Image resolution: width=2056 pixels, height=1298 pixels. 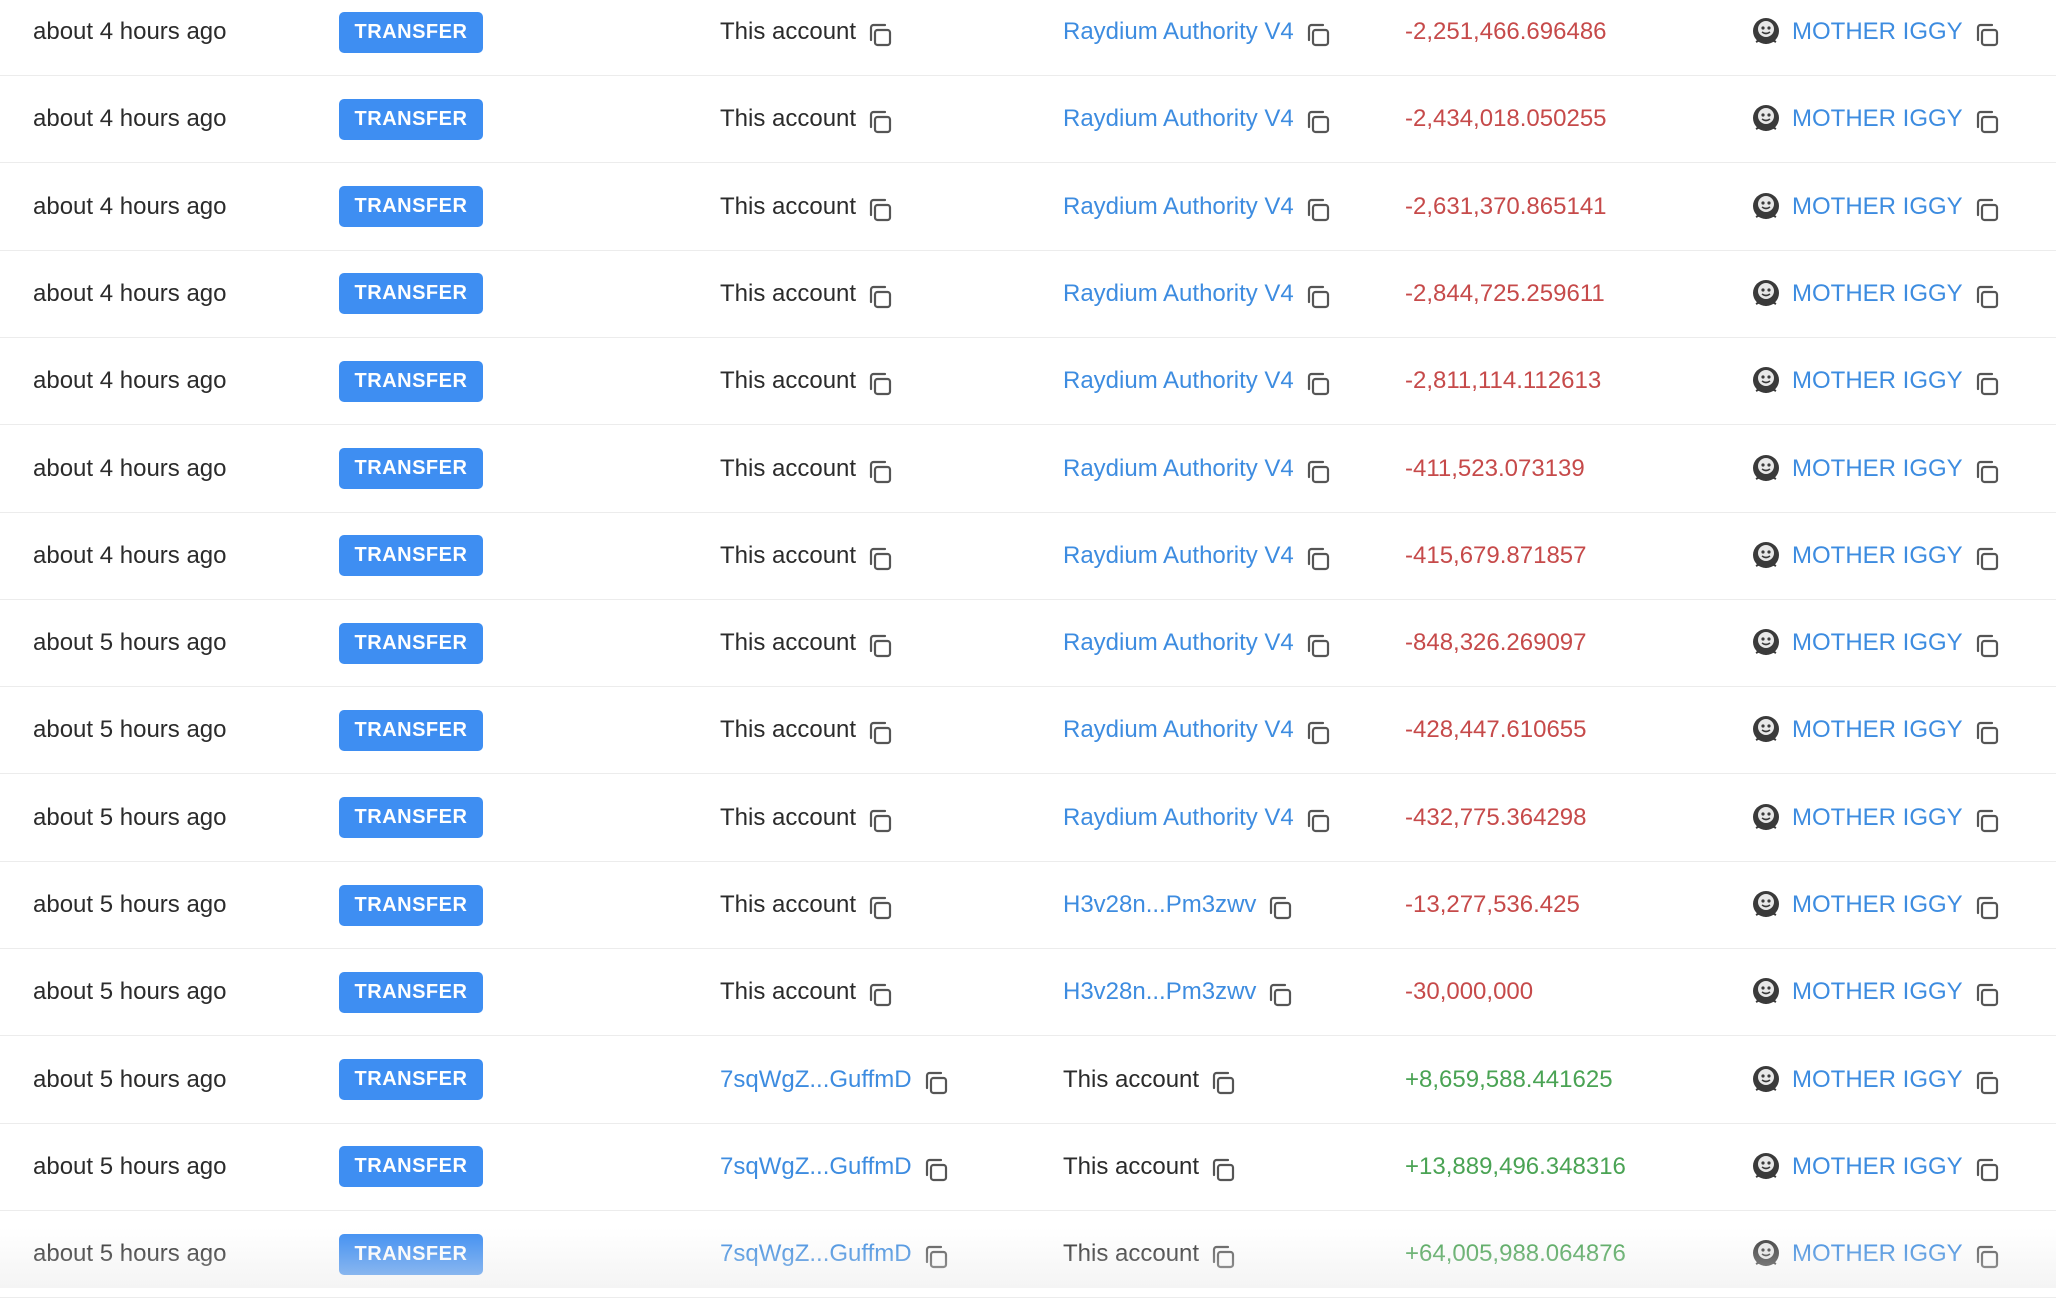 What do you see at coordinates (1496, 730) in the screenshot?
I see `amount-value: -428,447.610655` at bounding box center [1496, 730].